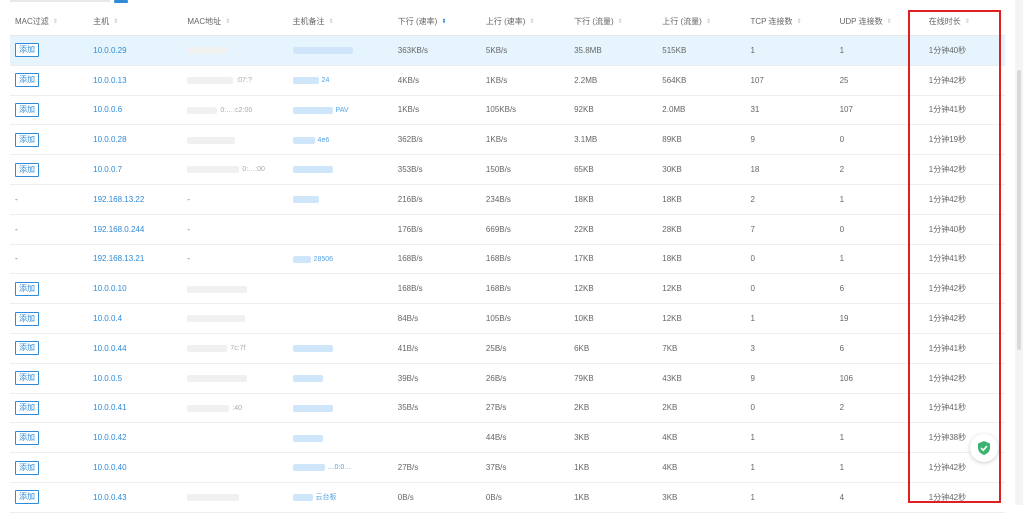 Image resolution: width=1023 pixels, height=513 pixels. What do you see at coordinates (507, 348) in the screenshot?
I see `table-row: 添加 10.0.0.44 7c:7f 41B/s 25B/s 6KB 7KB 3 6 1分钟41秒` at bounding box center [507, 348].